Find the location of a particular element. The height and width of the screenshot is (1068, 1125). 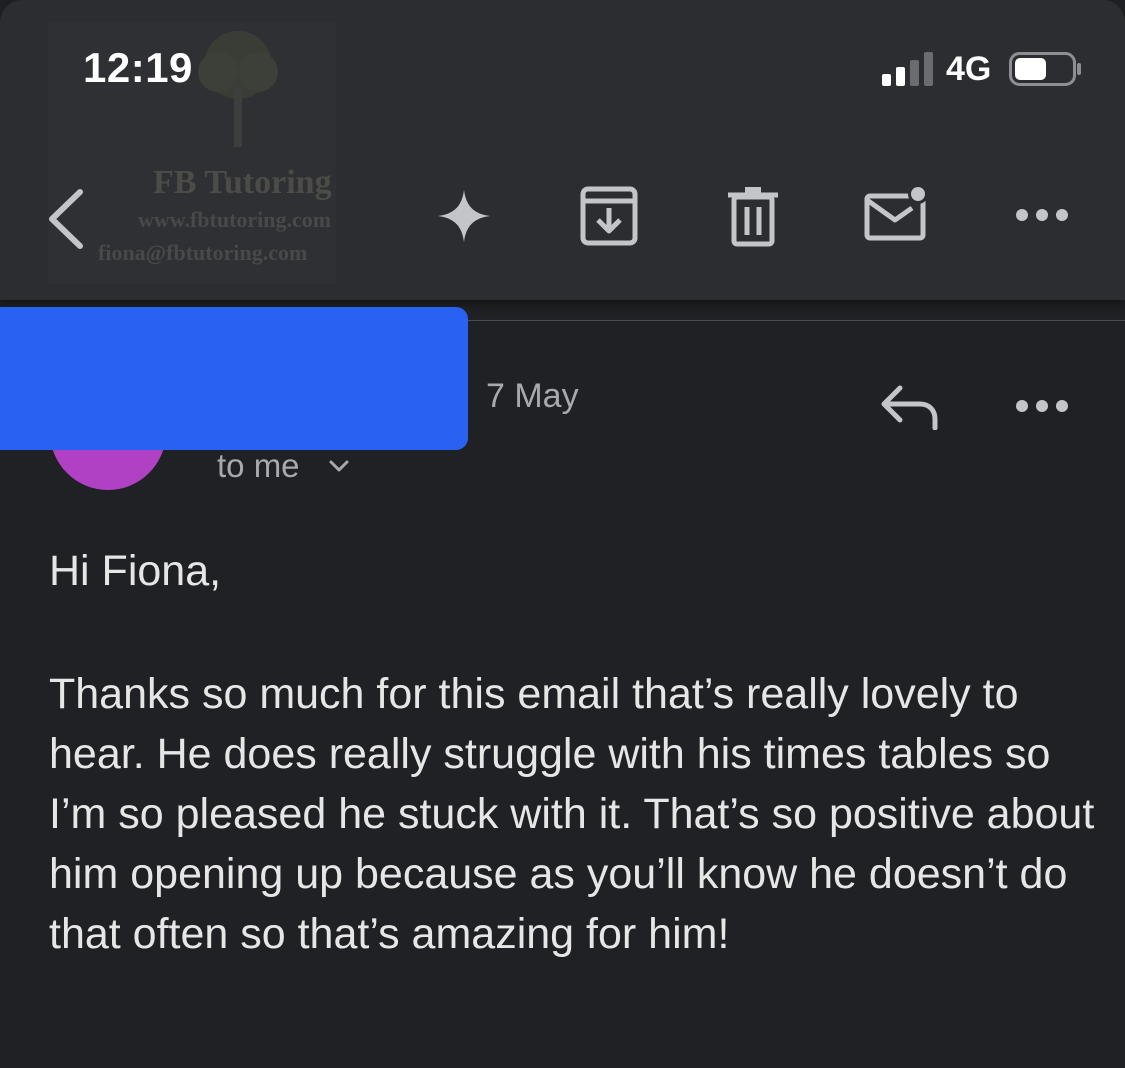

mark-unread-icon is located at coordinates (897, 213).